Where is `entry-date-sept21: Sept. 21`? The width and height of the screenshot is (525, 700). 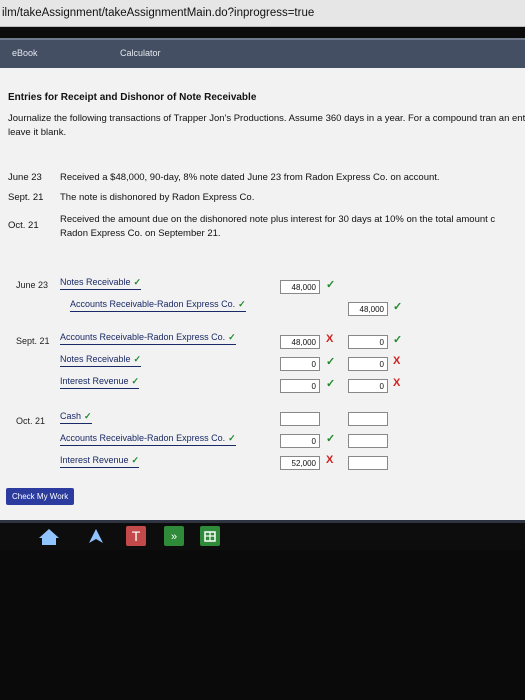 entry-date-sept21: Sept. 21 is located at coordinates (33, 341).